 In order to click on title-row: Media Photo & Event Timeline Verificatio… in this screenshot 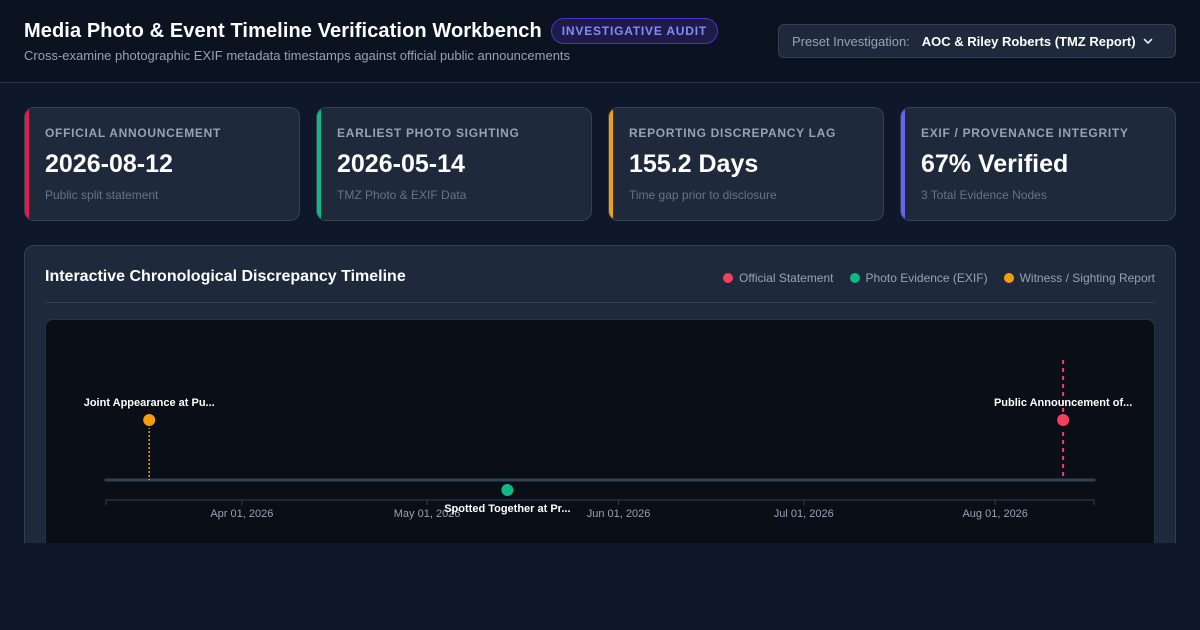, I will do `click(371, 31)`.